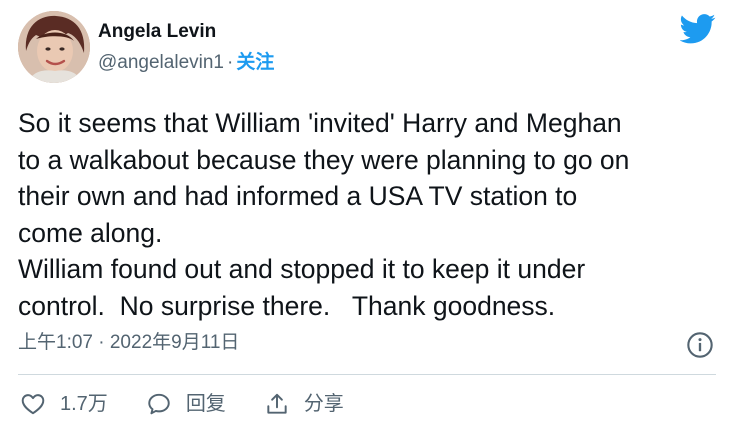 The width and height of the screenshot is (734, 424). I want to click on like-count: 1.7万, so click(84, 404).